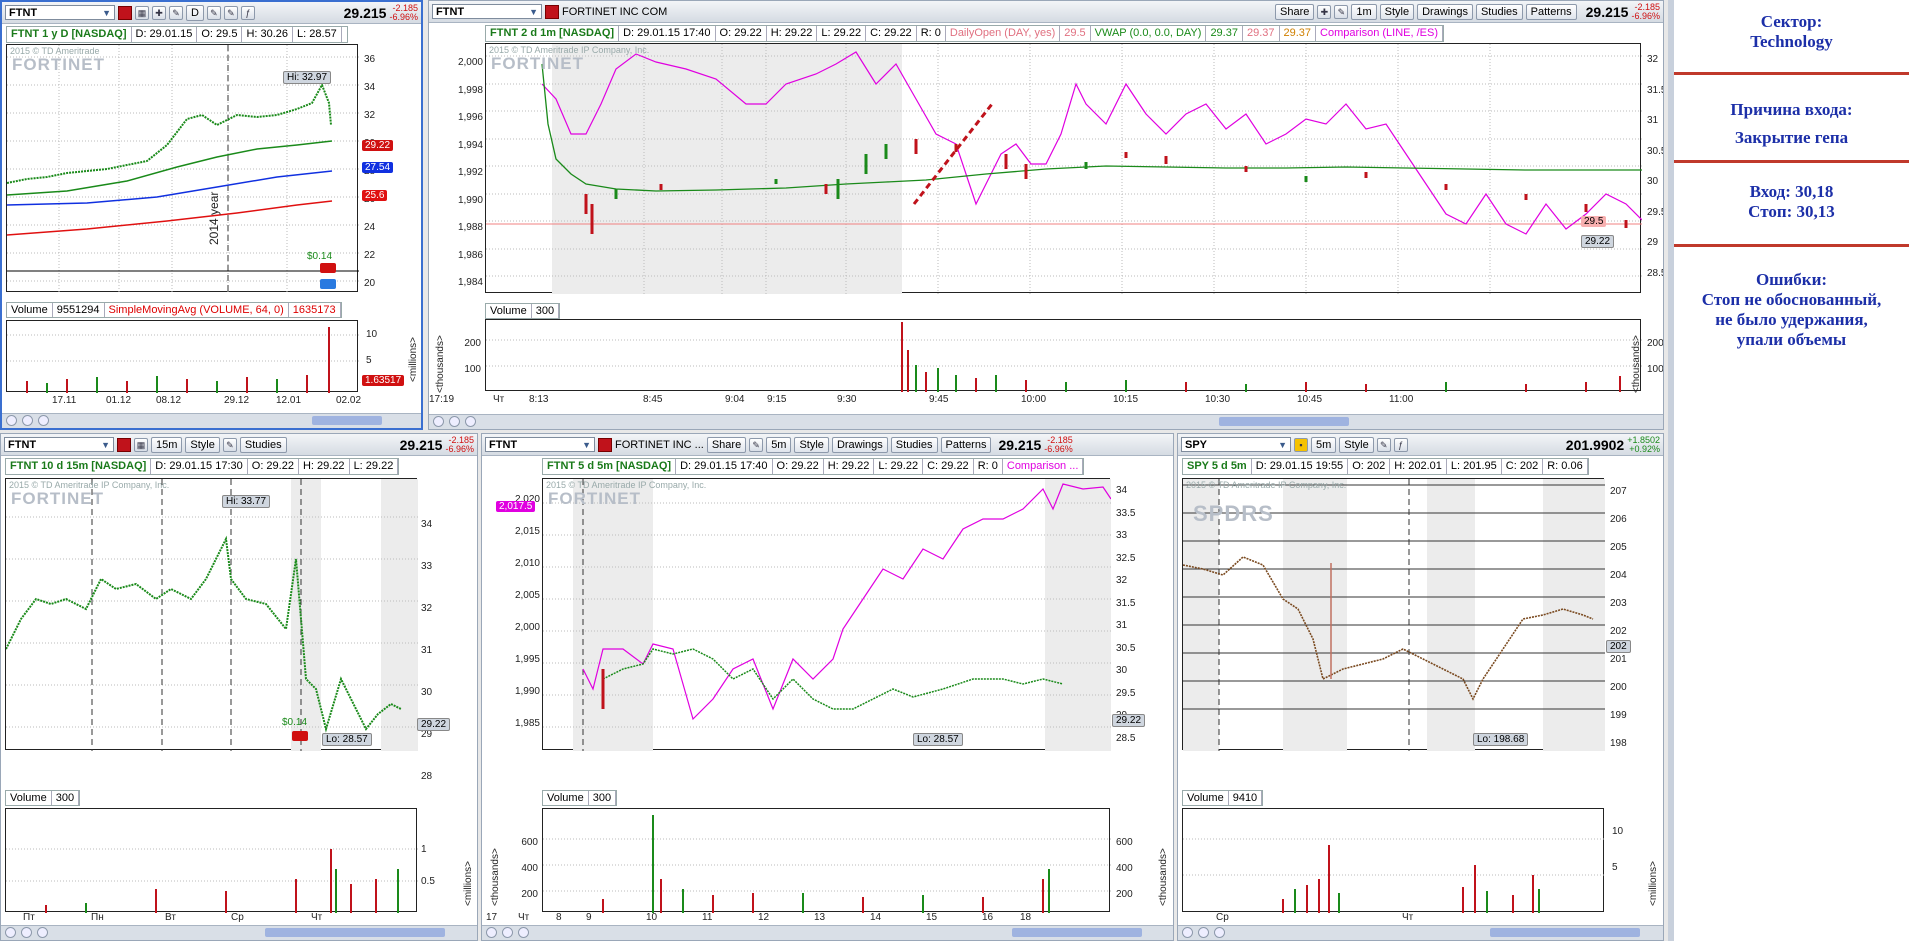  I want to click on x-axis: Ср Чт, so click(1315, 917).